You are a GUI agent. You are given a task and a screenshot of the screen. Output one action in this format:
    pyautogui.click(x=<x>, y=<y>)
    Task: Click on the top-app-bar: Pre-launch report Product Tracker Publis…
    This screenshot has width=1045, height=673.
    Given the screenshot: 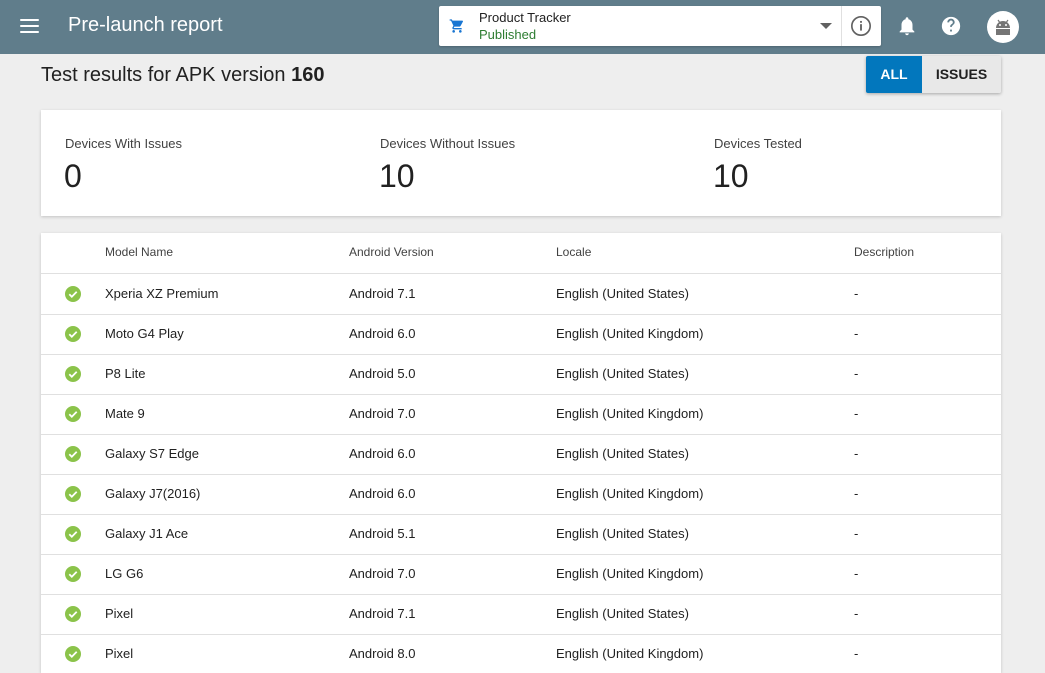 What is the action you would take?
    pyautogui.click(x=522, y=27)
    